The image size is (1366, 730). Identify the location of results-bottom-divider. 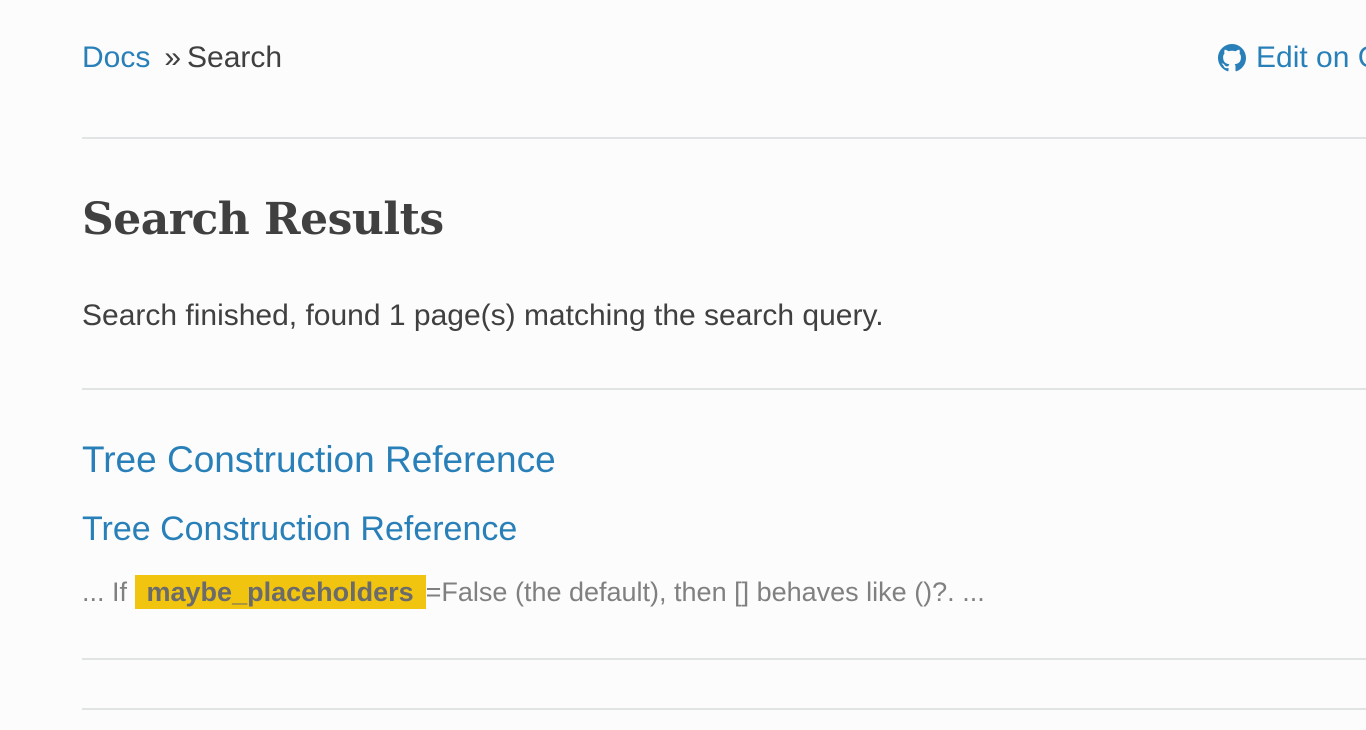
(724, 709).